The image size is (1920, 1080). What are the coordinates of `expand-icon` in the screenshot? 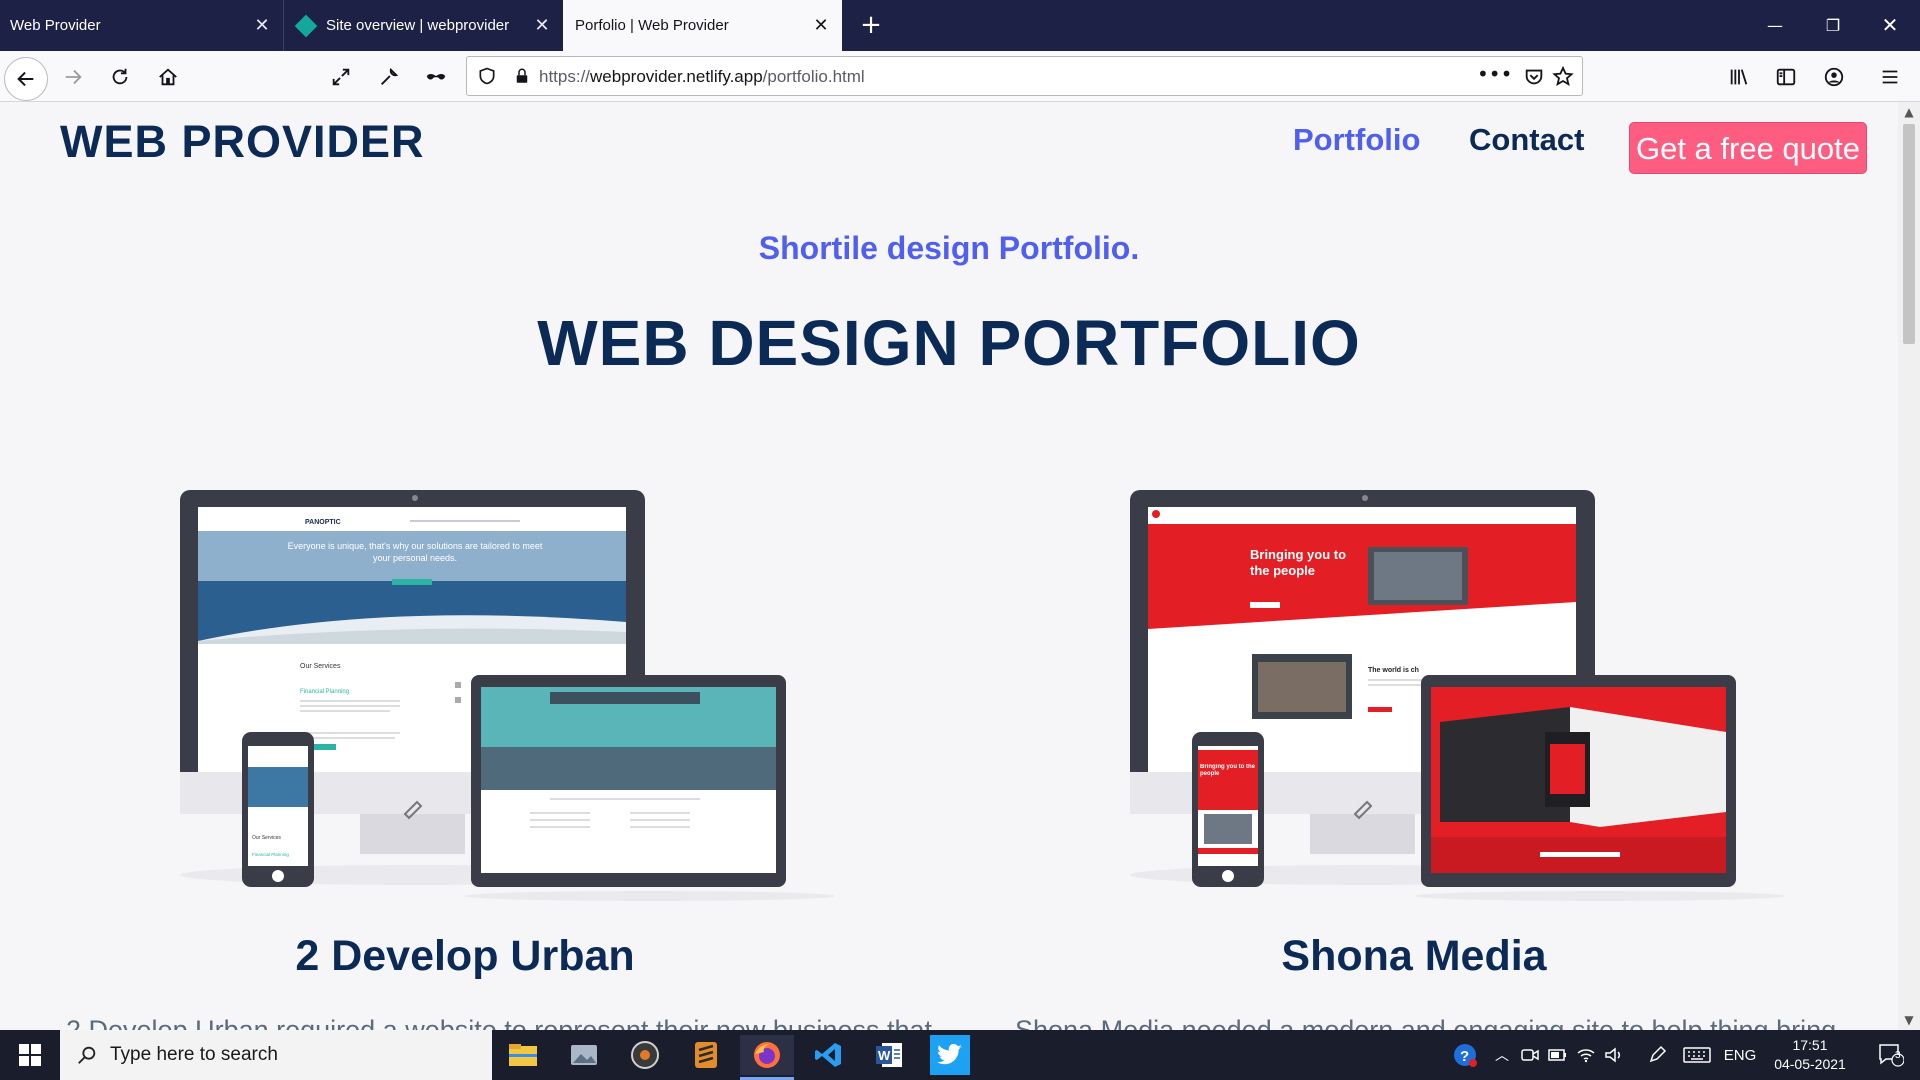 It's located at (341, 77).